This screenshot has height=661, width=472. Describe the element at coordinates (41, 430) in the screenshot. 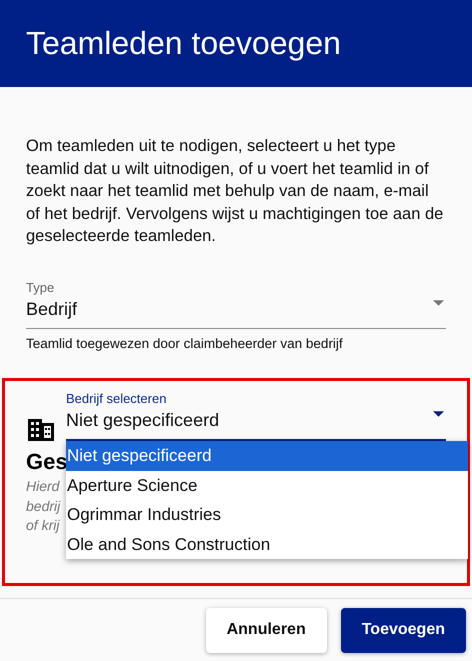

I see `building-icon` at that location.